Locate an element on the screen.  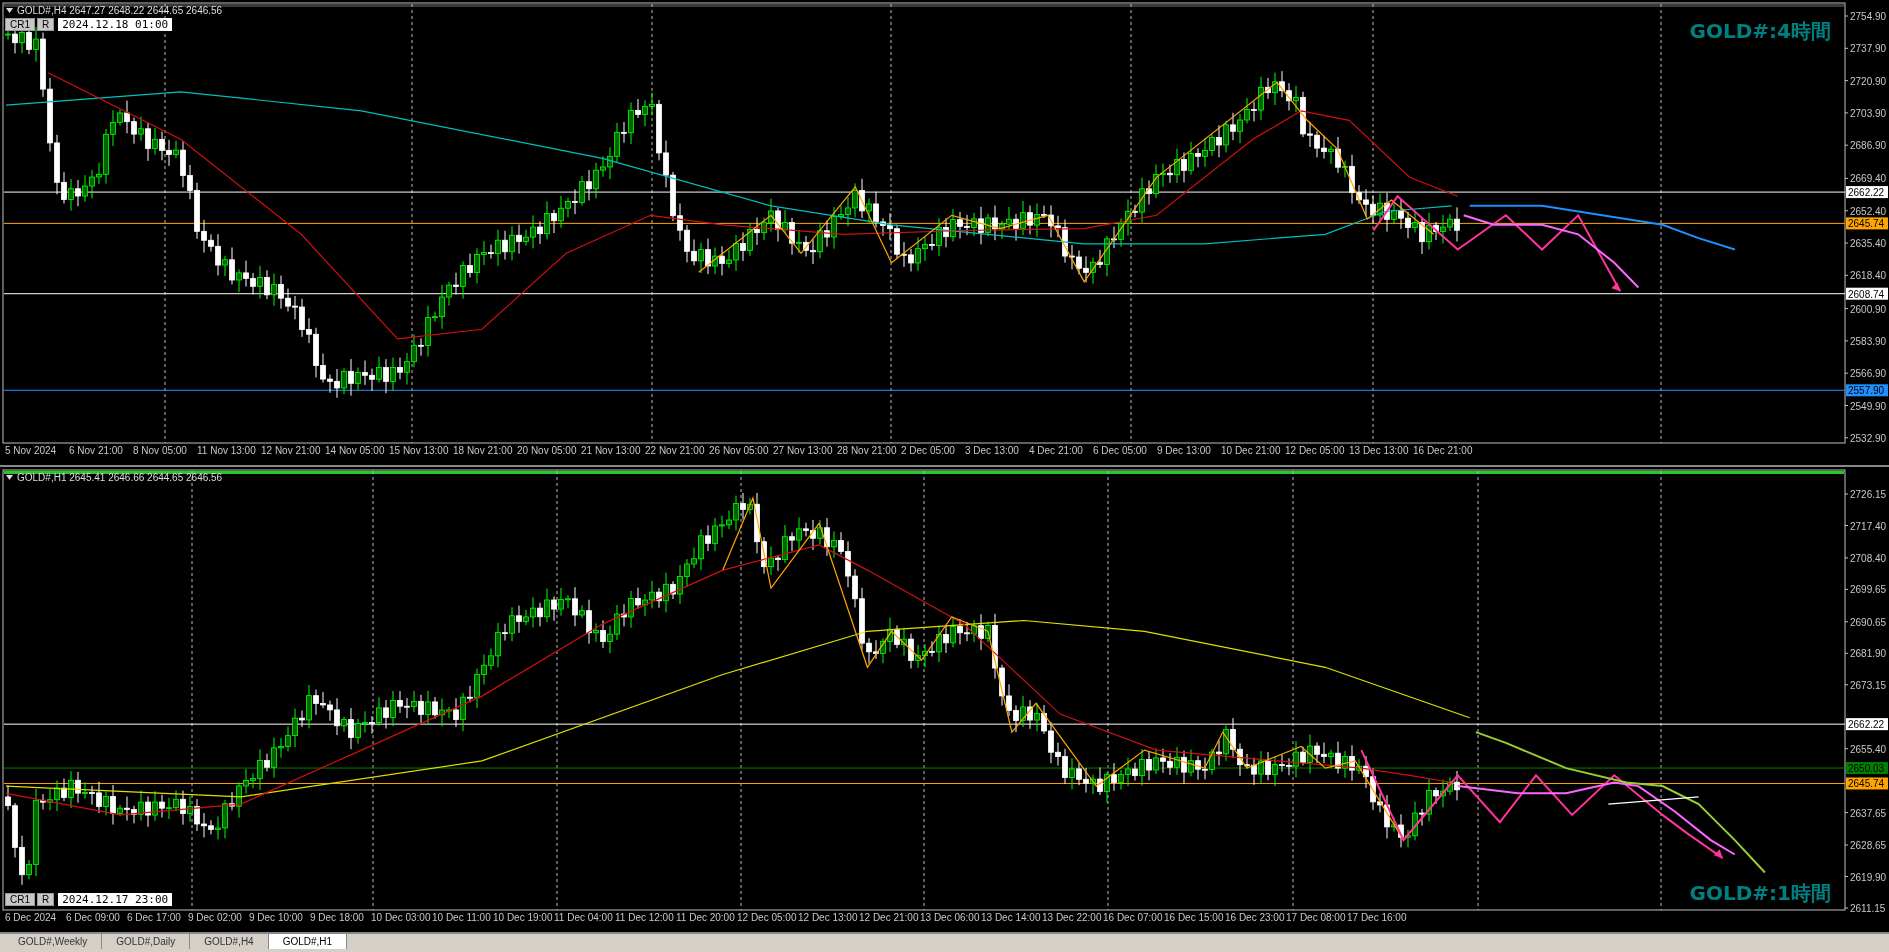
time-axis-label: 10 Dec 03:00 is located at coordinates (401, 917).